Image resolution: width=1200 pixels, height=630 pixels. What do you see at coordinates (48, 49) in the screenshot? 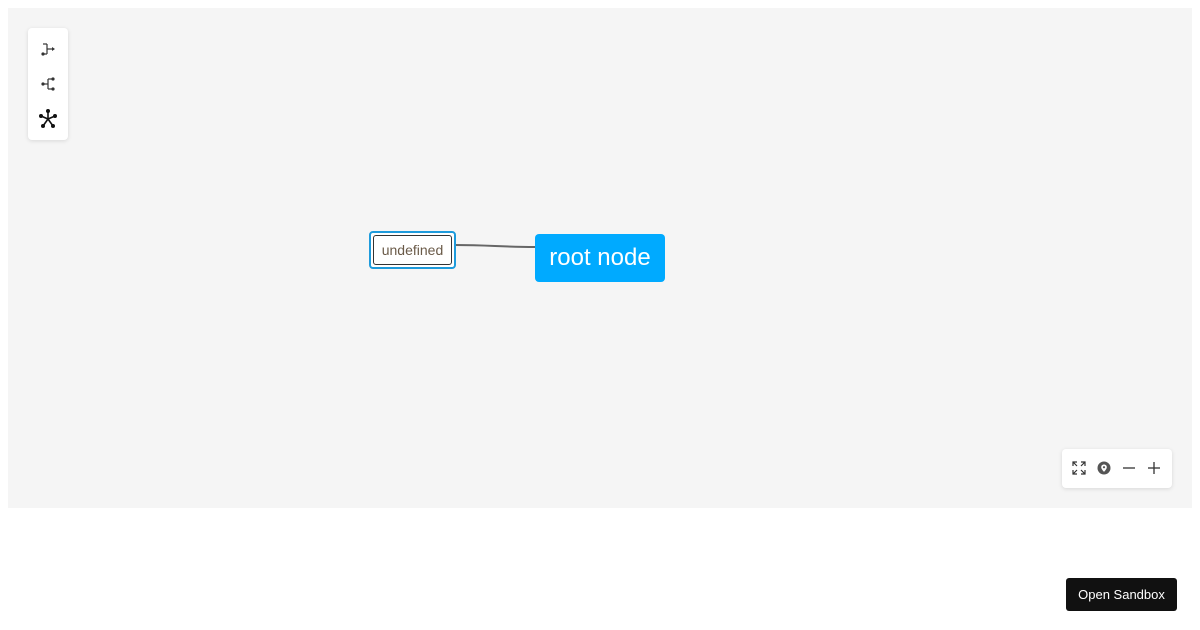
I see `layout-right-tree-icon` at bounding box center [48, 49].